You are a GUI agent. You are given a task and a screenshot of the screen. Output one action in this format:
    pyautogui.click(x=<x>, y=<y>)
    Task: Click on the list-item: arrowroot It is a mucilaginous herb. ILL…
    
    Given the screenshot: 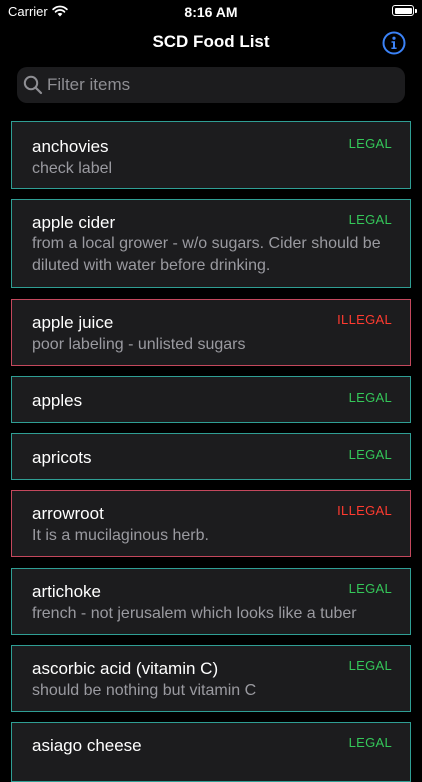 What is the action you would take?
    pyautogui.click(x=211, y=523)
    